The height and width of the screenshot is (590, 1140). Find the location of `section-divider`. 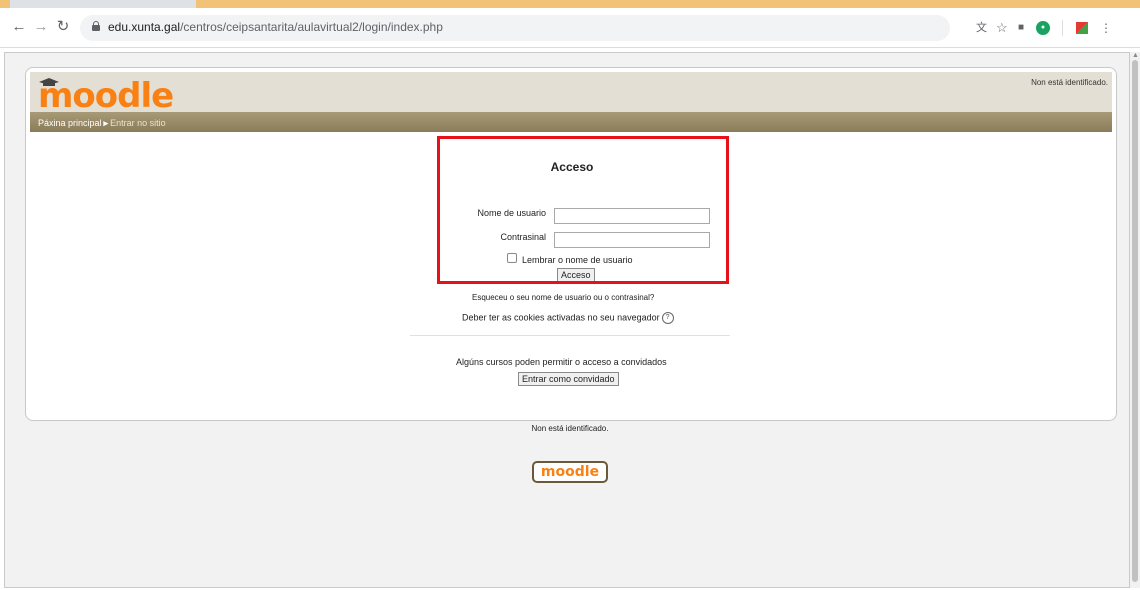

section-divider is located at coordinates (570, 335).